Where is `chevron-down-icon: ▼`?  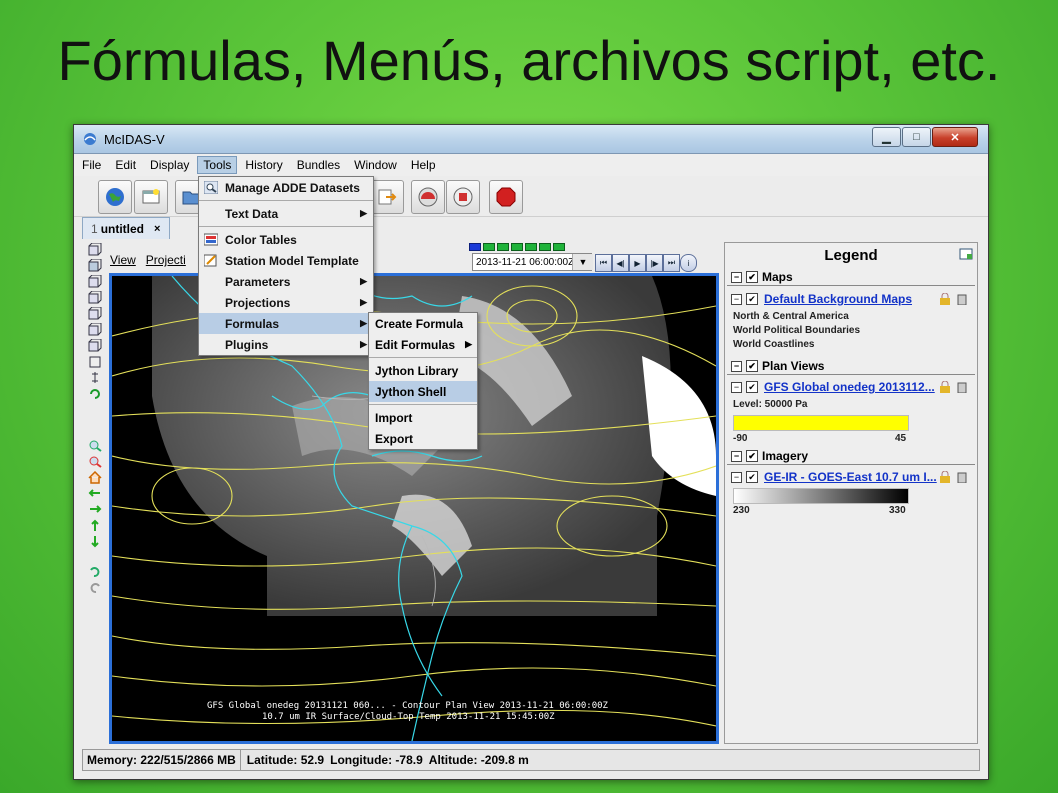
chevron-down-icon: ▼ is located at coordinates (582, 262).